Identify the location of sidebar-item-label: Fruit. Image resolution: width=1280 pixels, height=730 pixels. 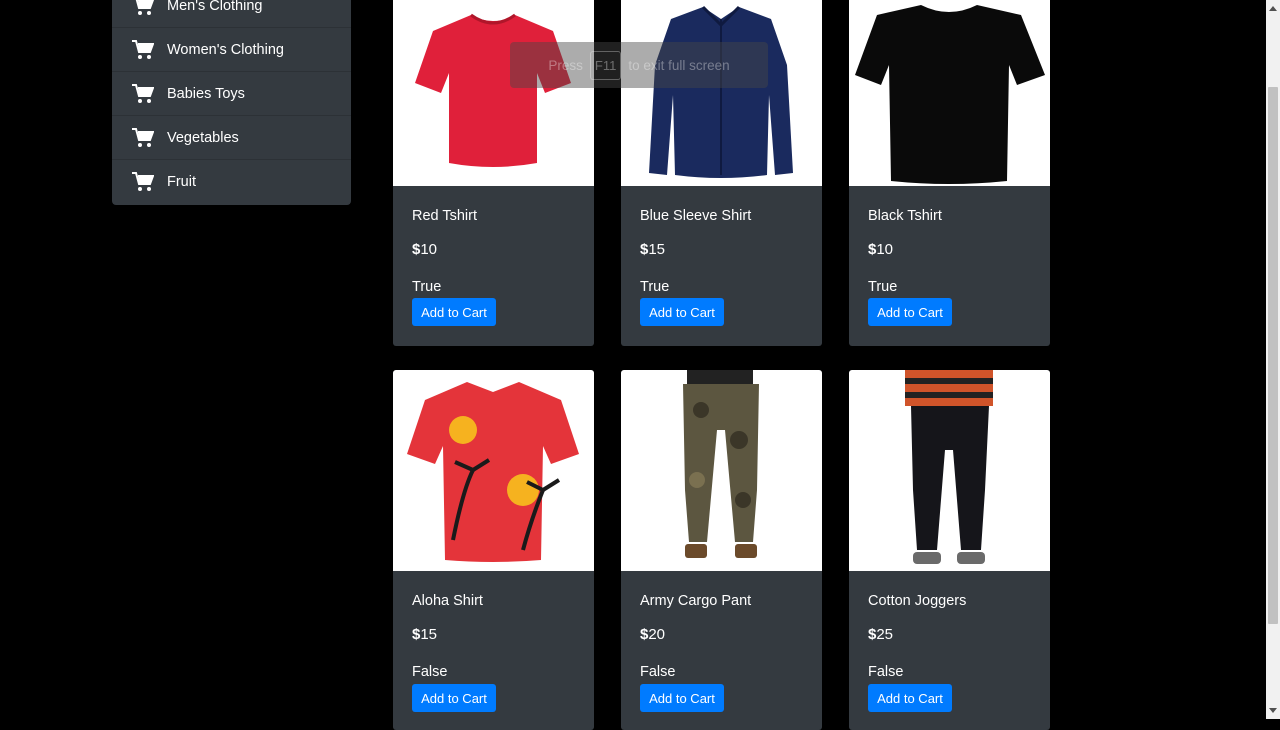
(181, 182).